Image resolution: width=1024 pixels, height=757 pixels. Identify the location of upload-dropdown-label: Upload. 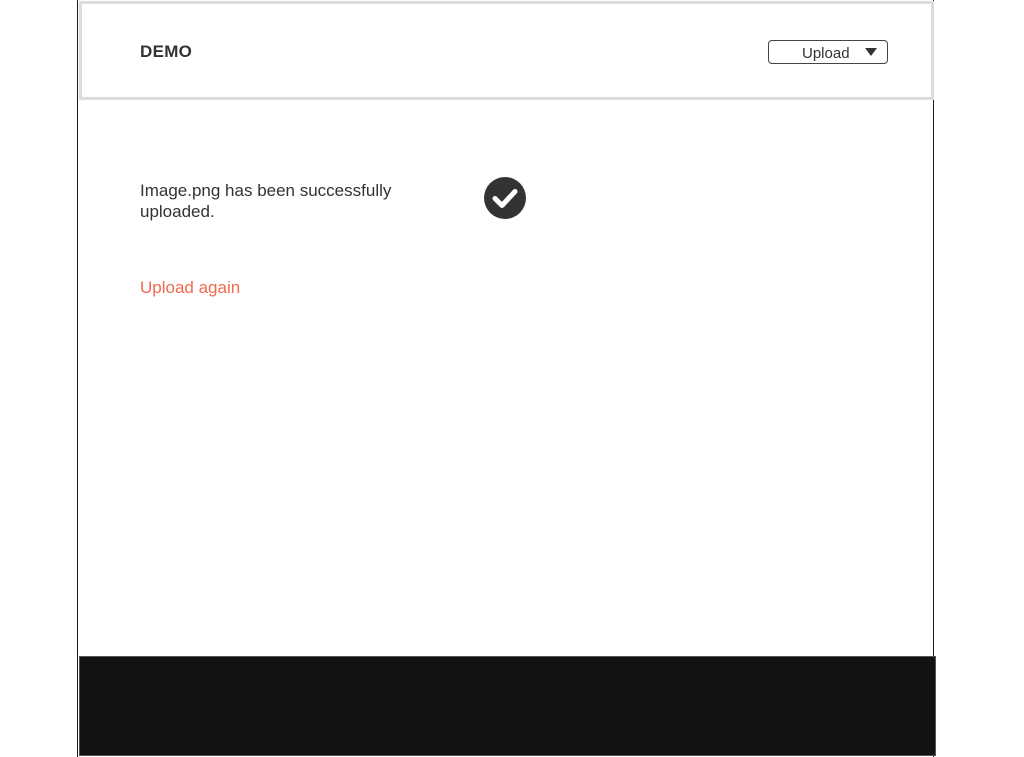
(826, 53).